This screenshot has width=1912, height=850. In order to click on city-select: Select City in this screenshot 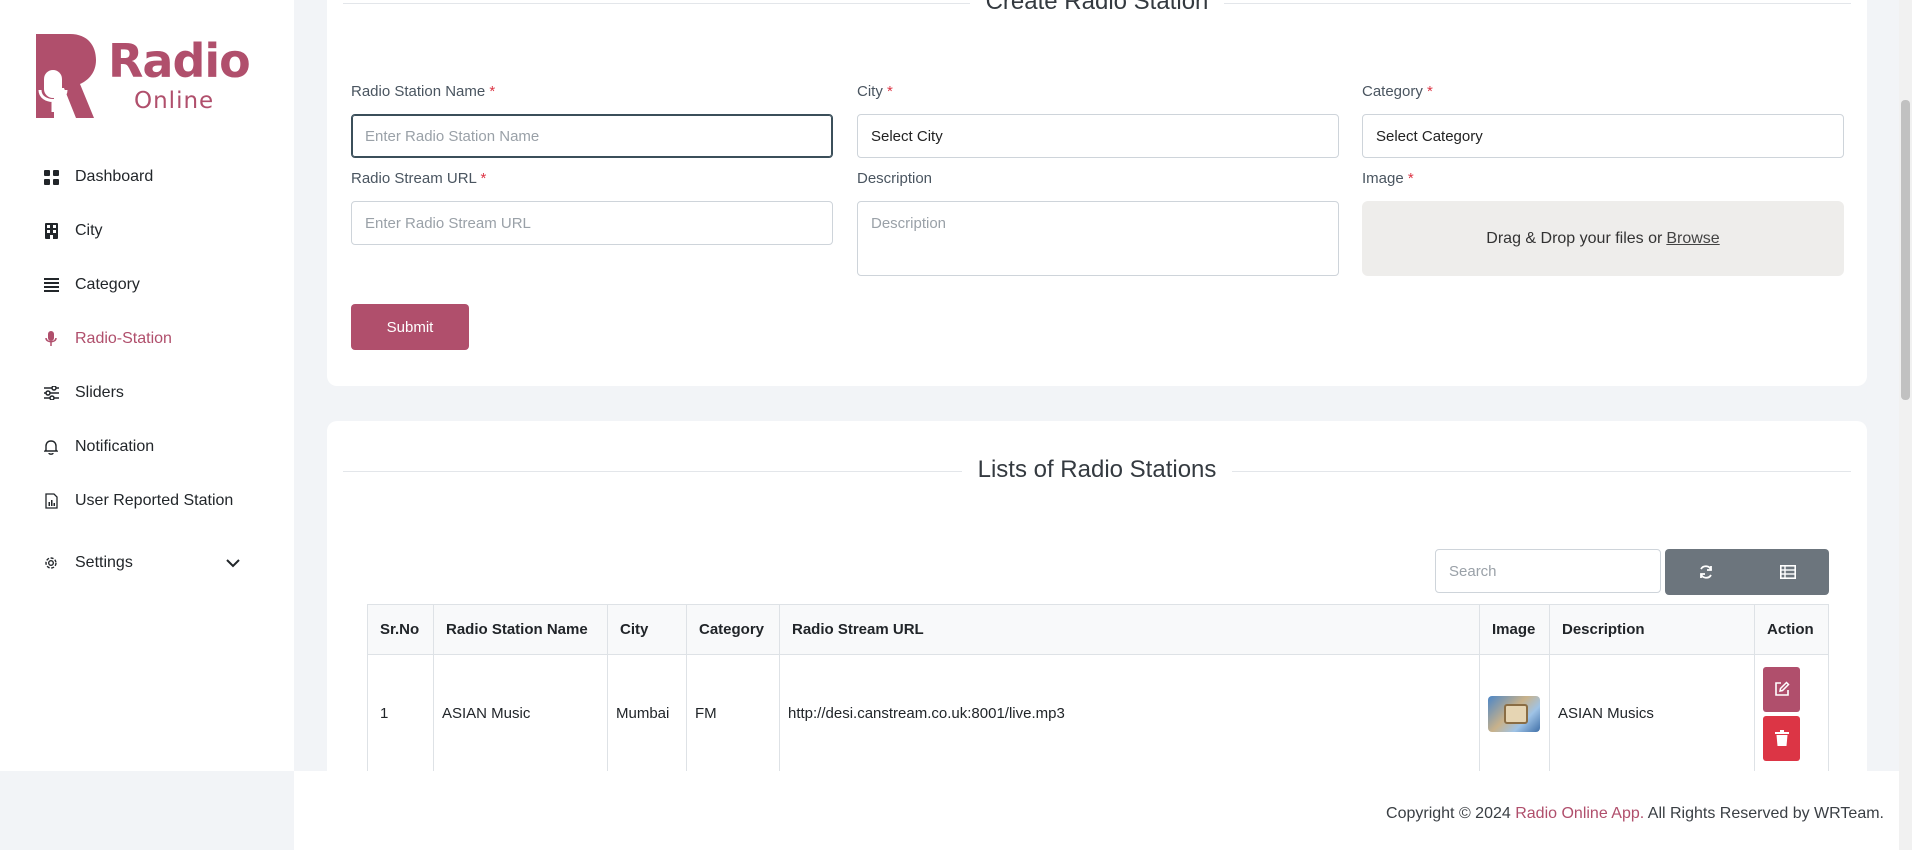, I will do `click(1098, 136)`.